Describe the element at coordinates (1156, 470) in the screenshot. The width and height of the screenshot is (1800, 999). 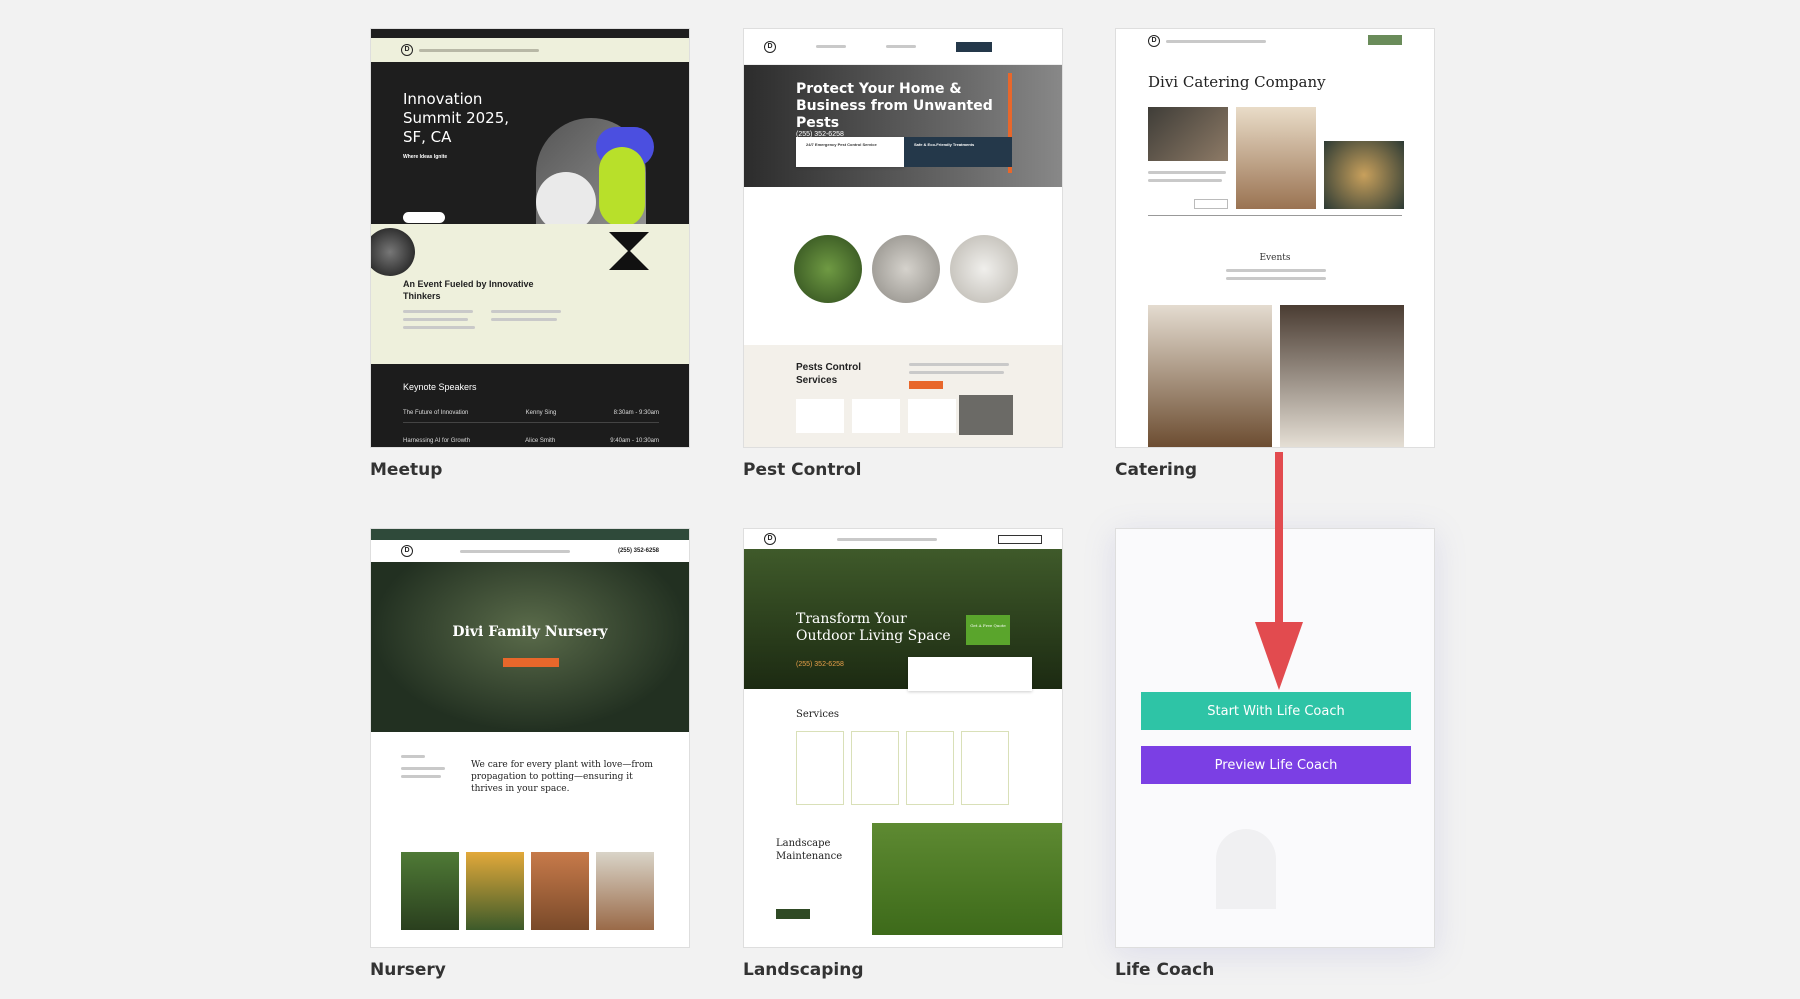
I see `layout-name-catering: Catering` at that location.